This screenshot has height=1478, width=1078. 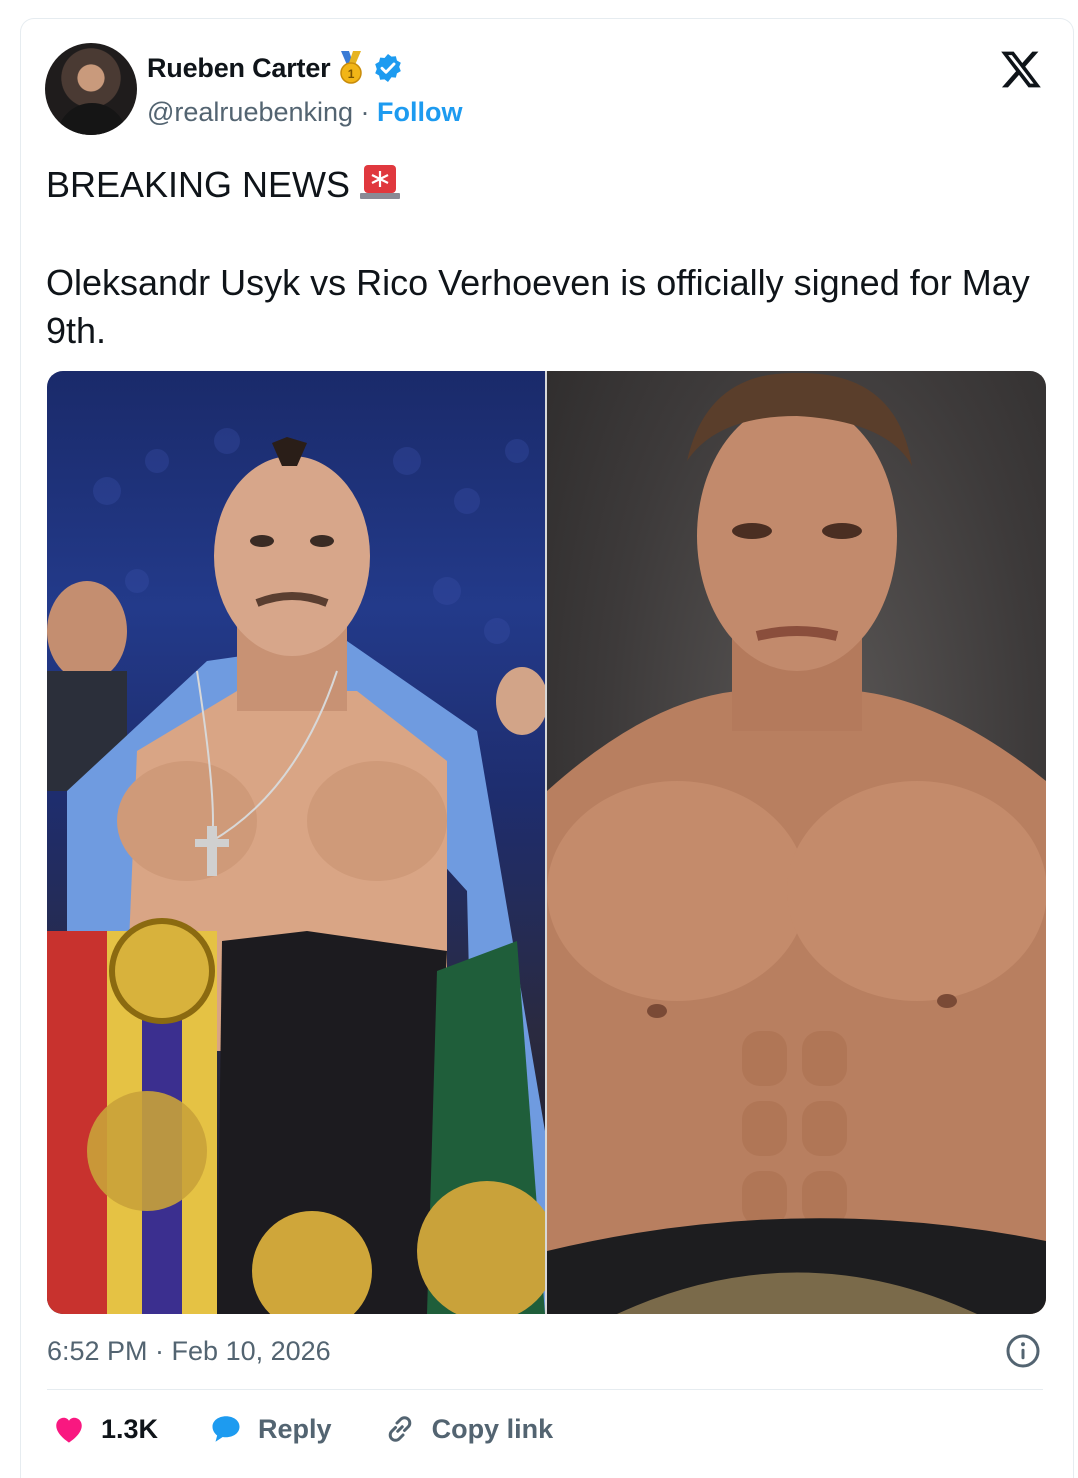 What do you see at coordinates (492, 1428) in the screenshot?
I see `copy-link-label: Copy link` at bounding box center [492, 1428].